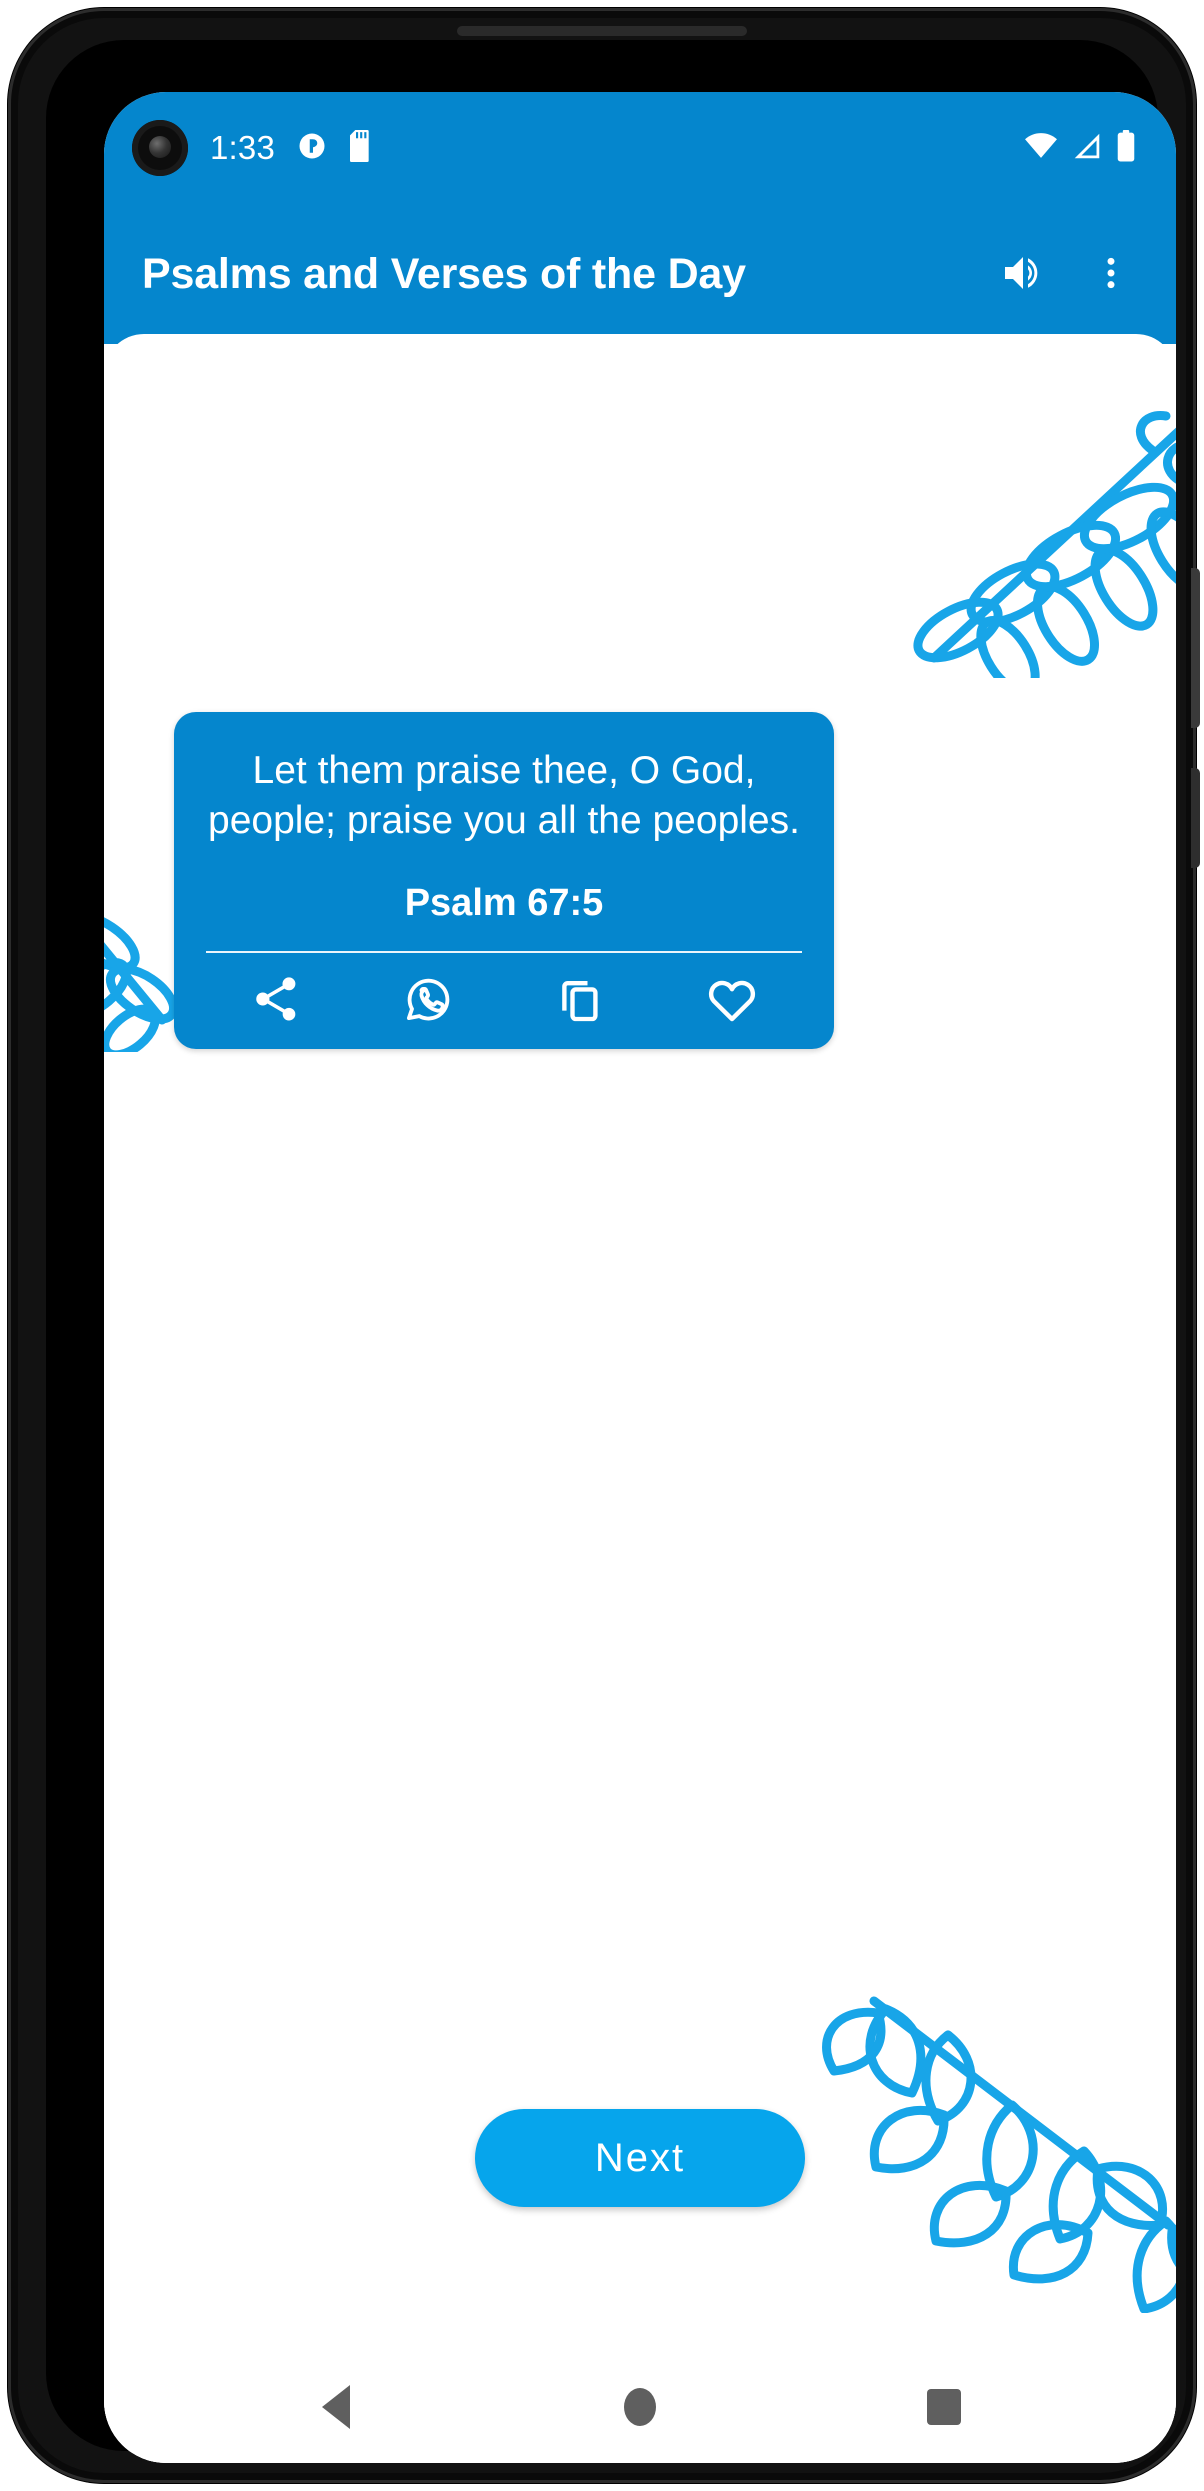  What do you see at coordinates (362, 148) in the screenshot?
I see `sd-card-icon` at bounding box center [362, 148].